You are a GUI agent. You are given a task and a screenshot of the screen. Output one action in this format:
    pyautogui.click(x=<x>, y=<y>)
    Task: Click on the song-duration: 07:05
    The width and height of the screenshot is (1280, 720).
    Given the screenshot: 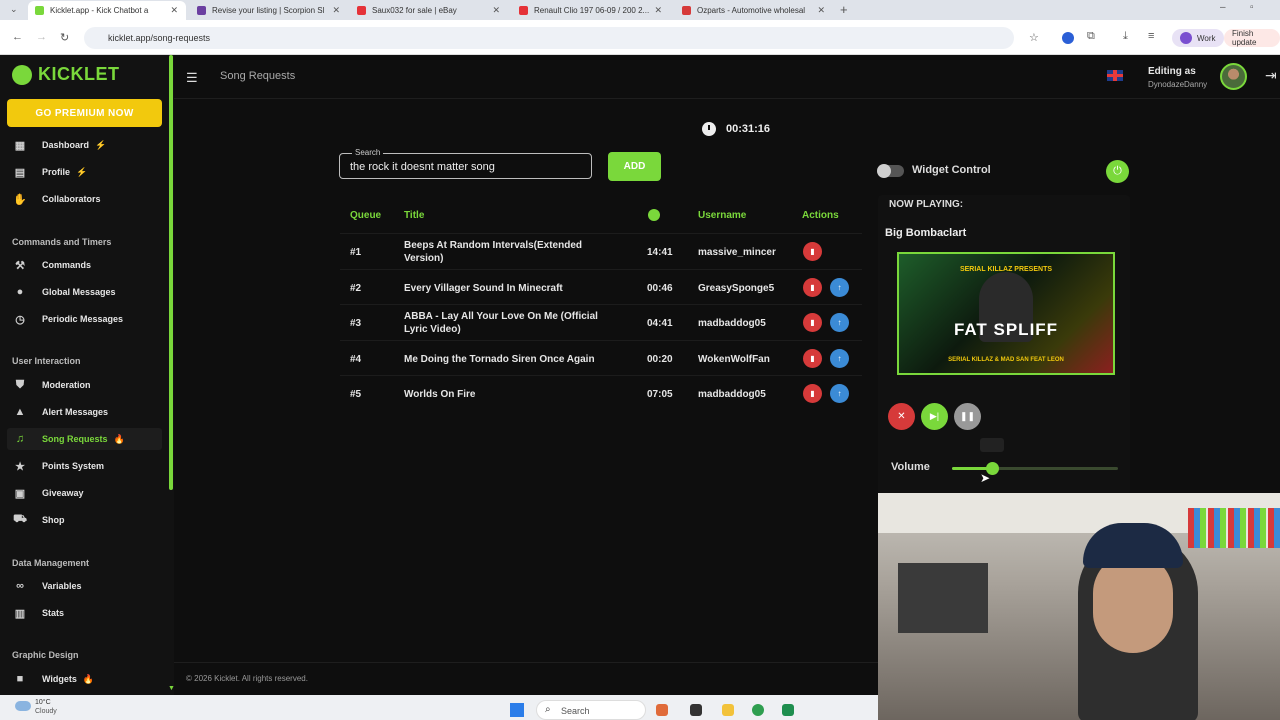 What is the action you would take?
    pyautogui.click(x=660, y=394)
    